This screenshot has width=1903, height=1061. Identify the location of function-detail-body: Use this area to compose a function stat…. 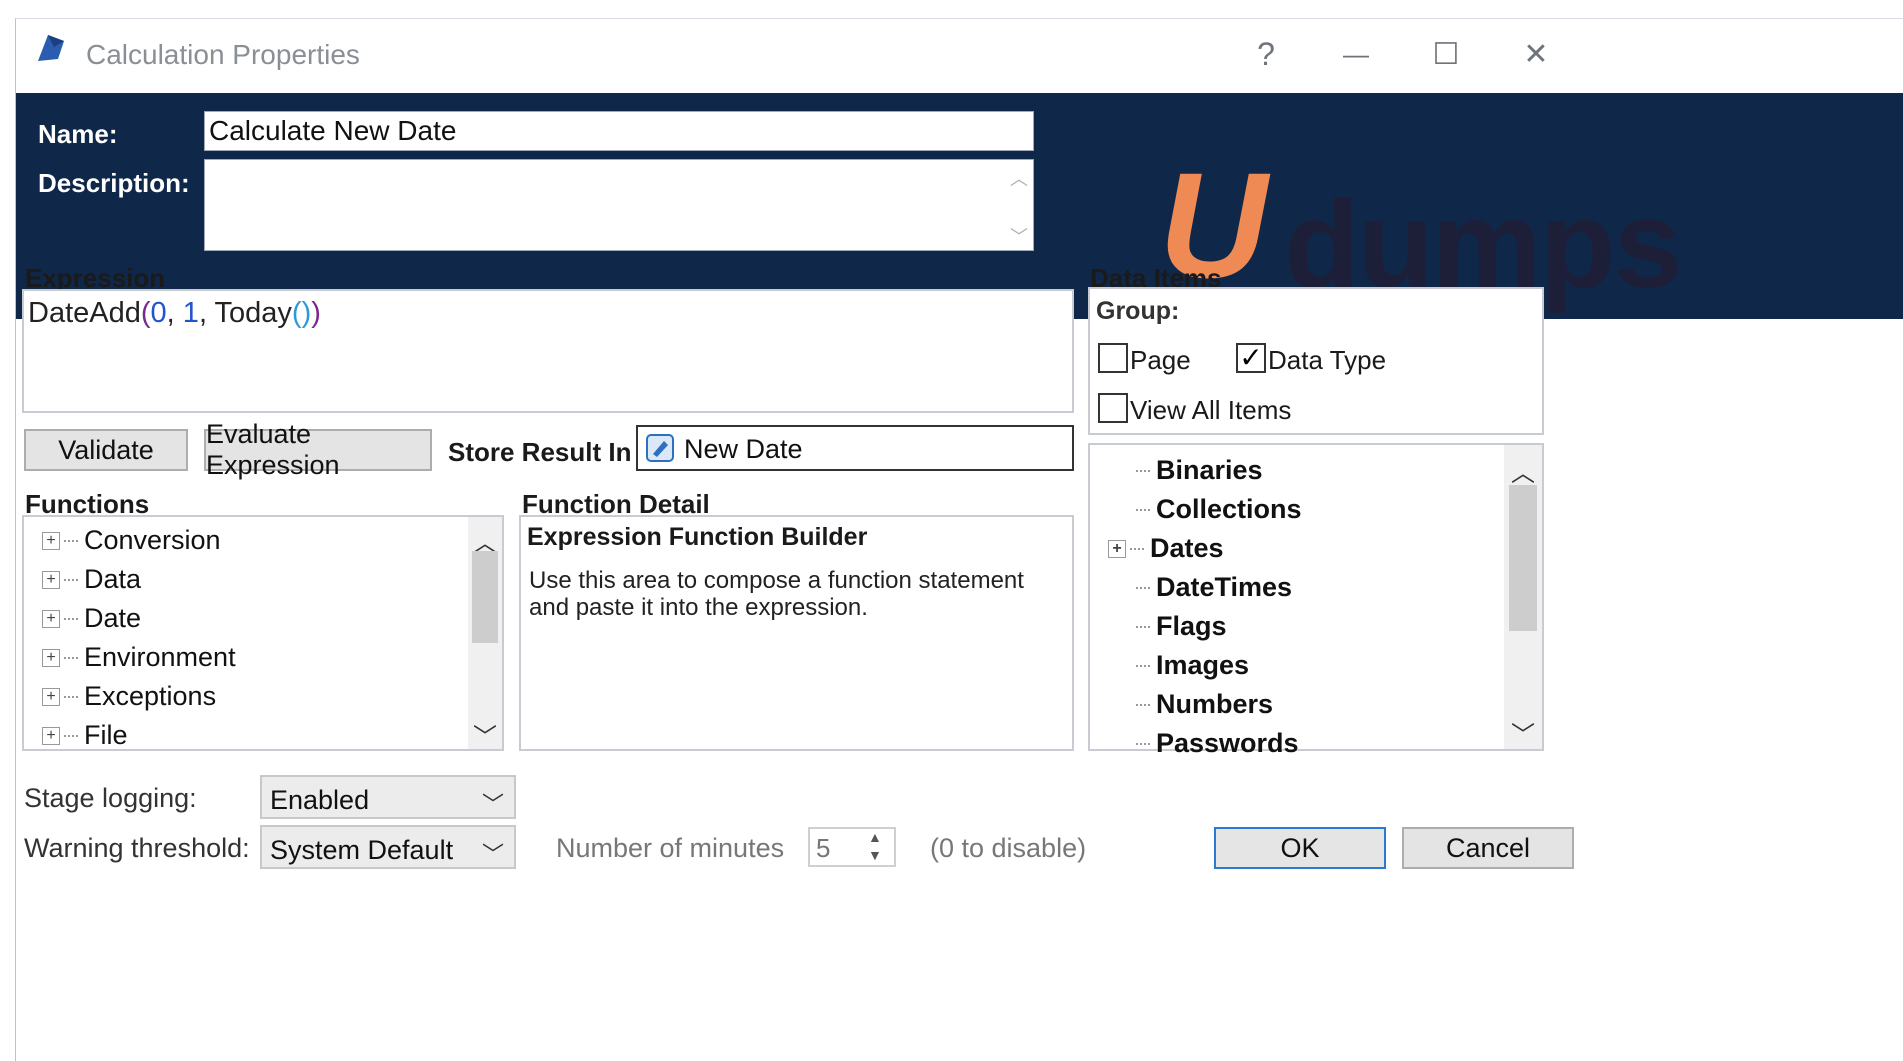
(776, 594).